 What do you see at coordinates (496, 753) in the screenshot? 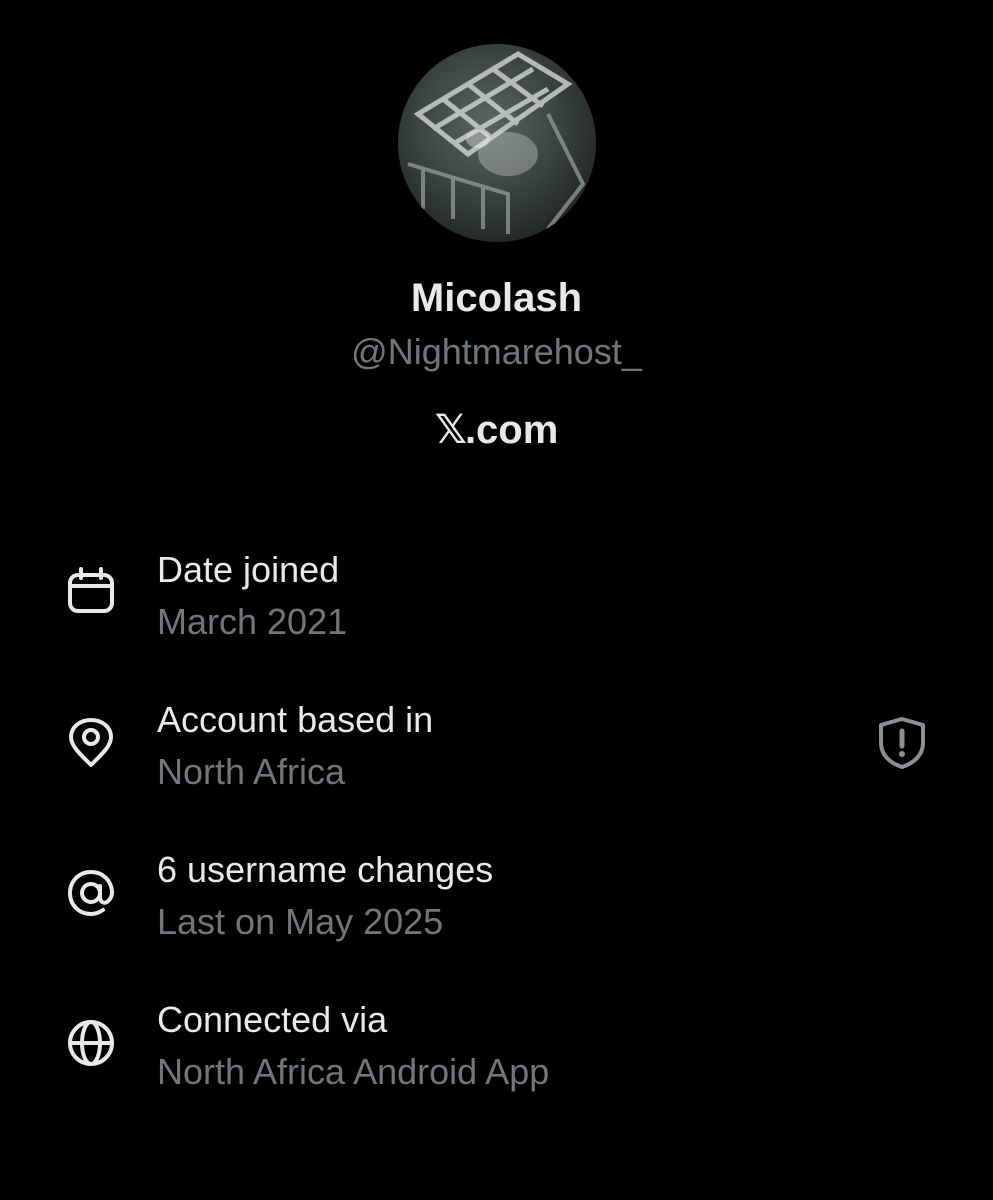
I see `about-row-account-based-in: Account based in North Africa` at bounding box center [496, 753].